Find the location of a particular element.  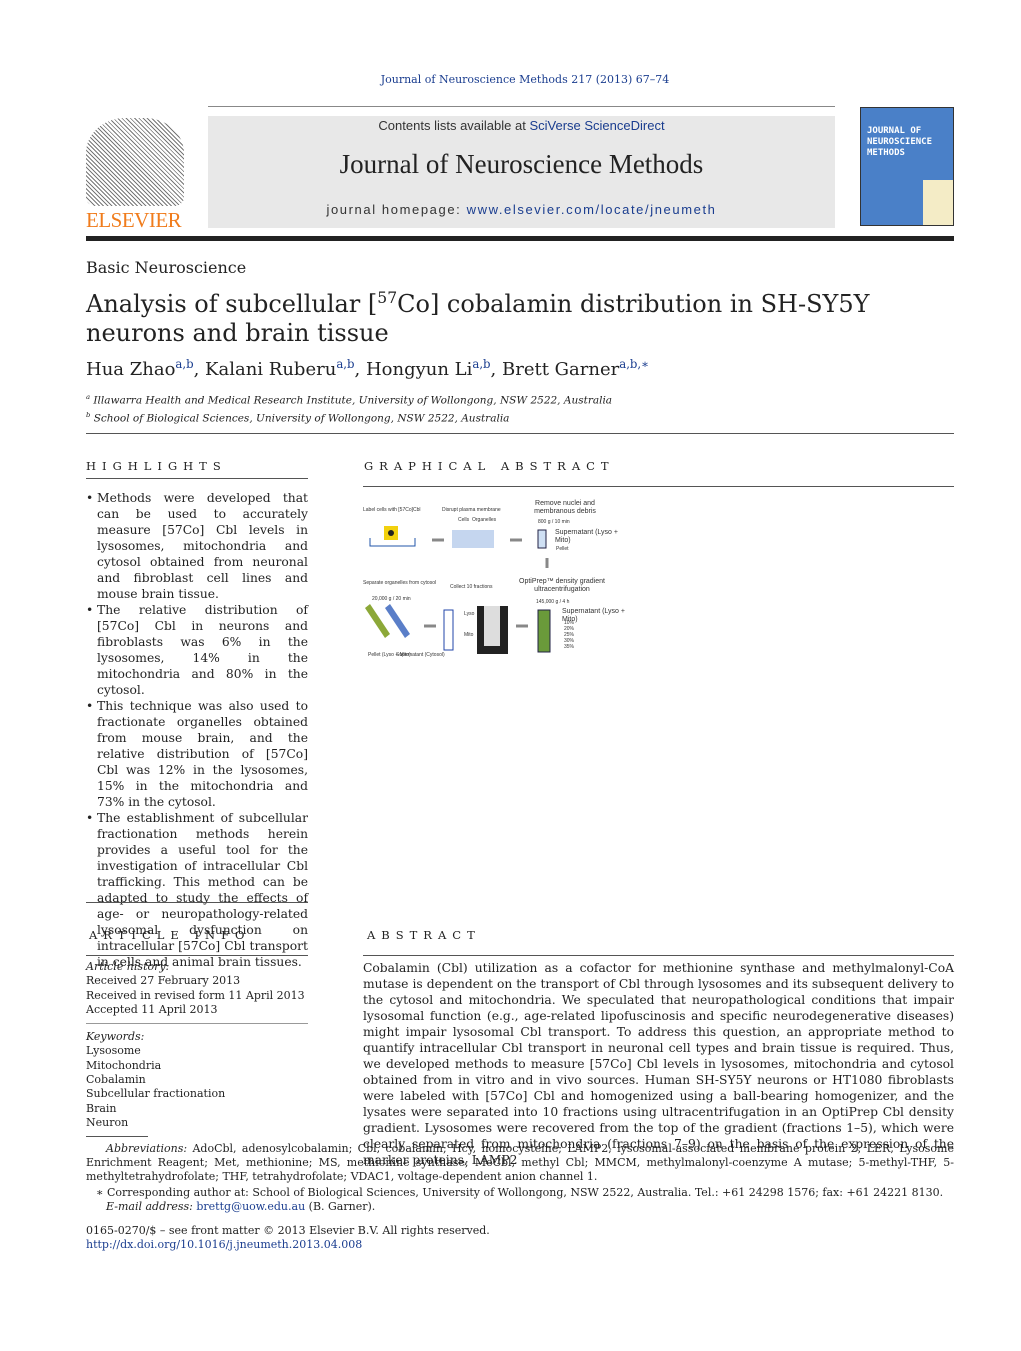

sciencedirect-link: SciVerse ScienceDirect is located at coordinates (596, 125).